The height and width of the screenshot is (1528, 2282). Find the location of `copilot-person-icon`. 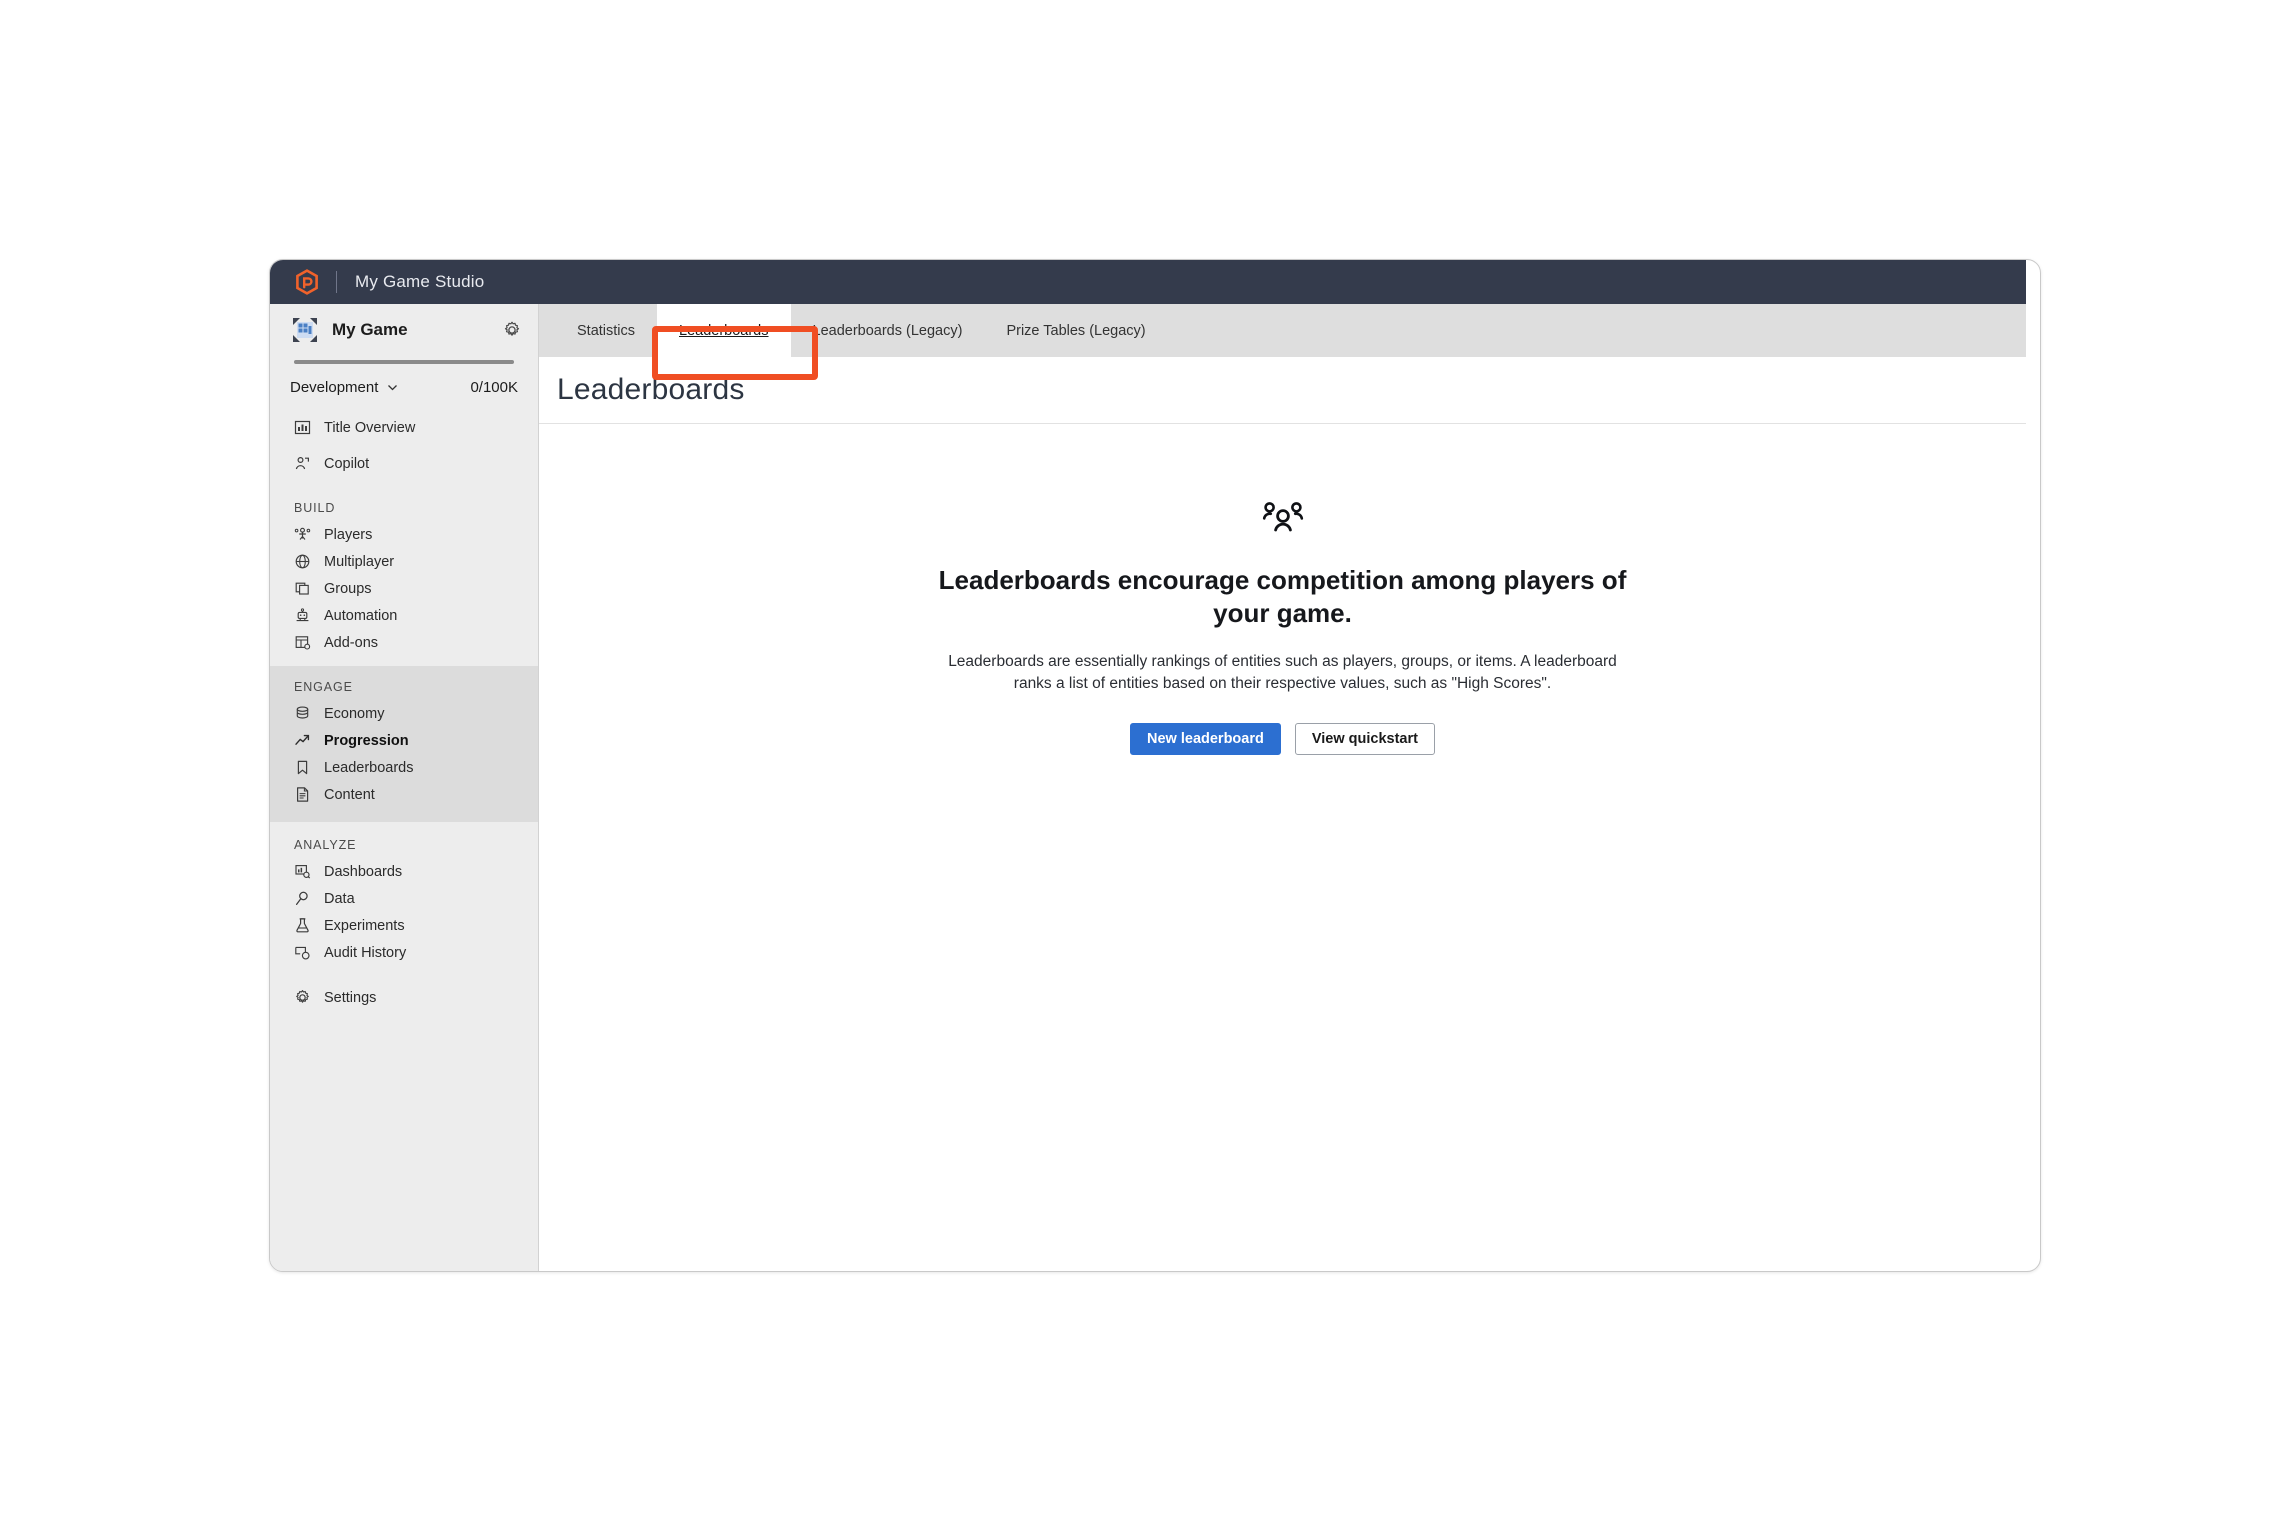

copilot-person-icon is located at coordinates (302, 463).